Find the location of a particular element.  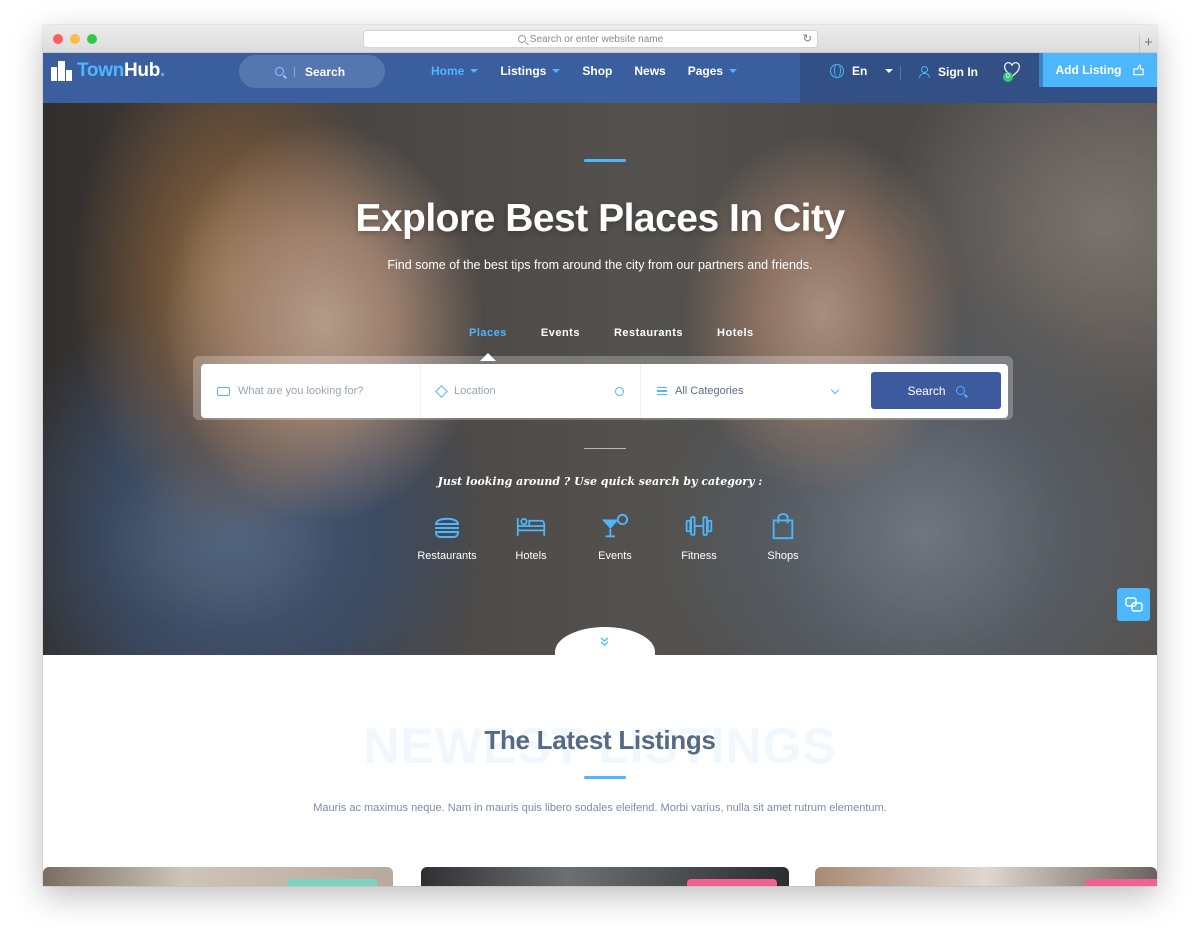

tab-hotels: Hotels is located at coordinates (735, 333).